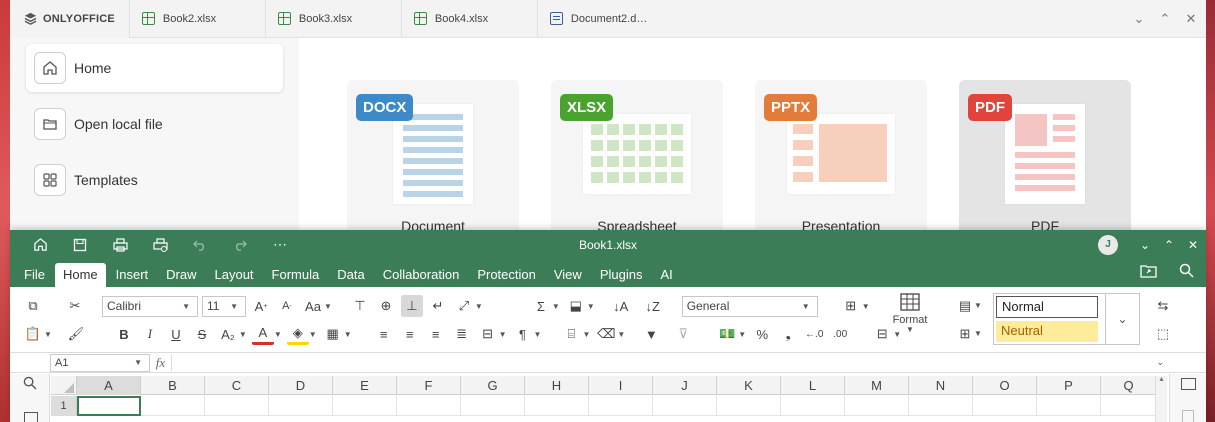 The height and width of the screenshot is (422, 1215). What do you see at coordinates (749, 306) in the screenshot?
I see `number-format-select: General ▼` at bounding box center [749, 306].